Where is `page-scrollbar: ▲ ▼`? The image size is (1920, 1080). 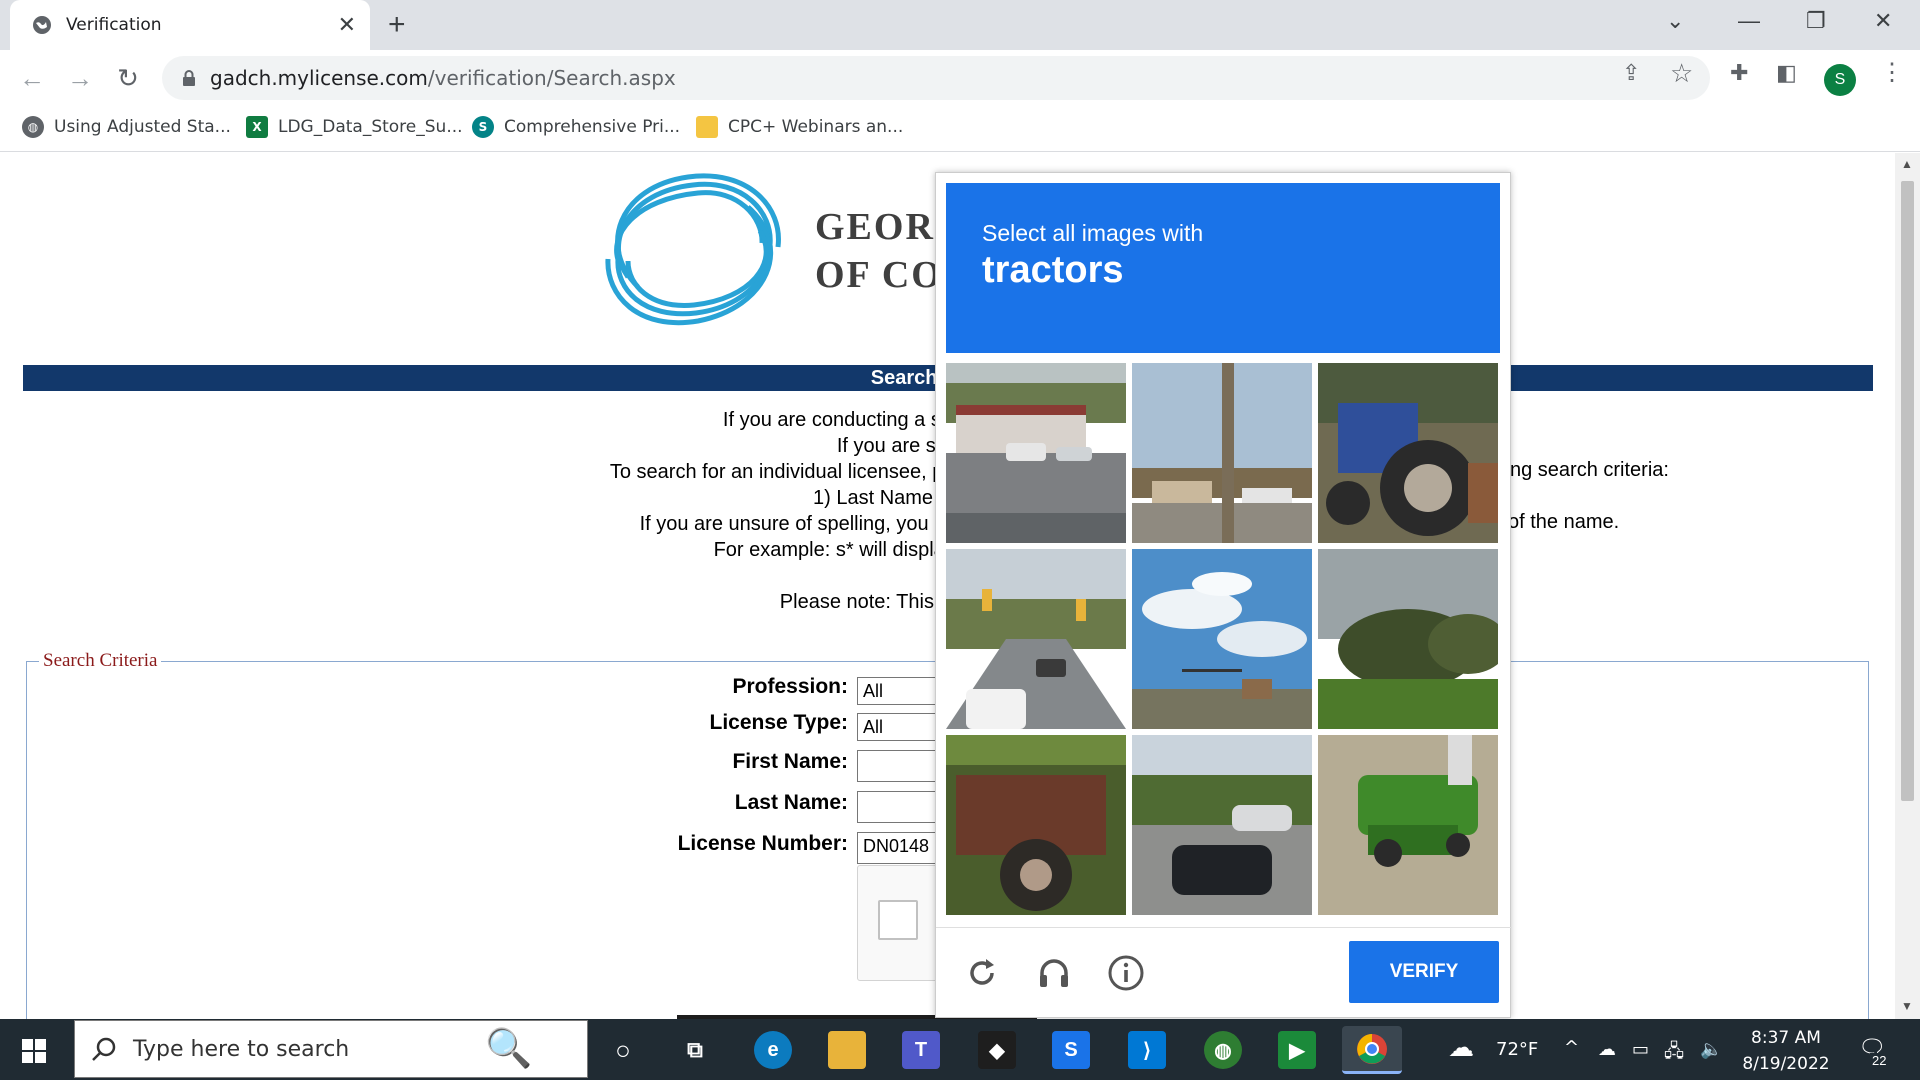 page-scrollbar: ▲ ▼ is located at coordinates (1907, 586).